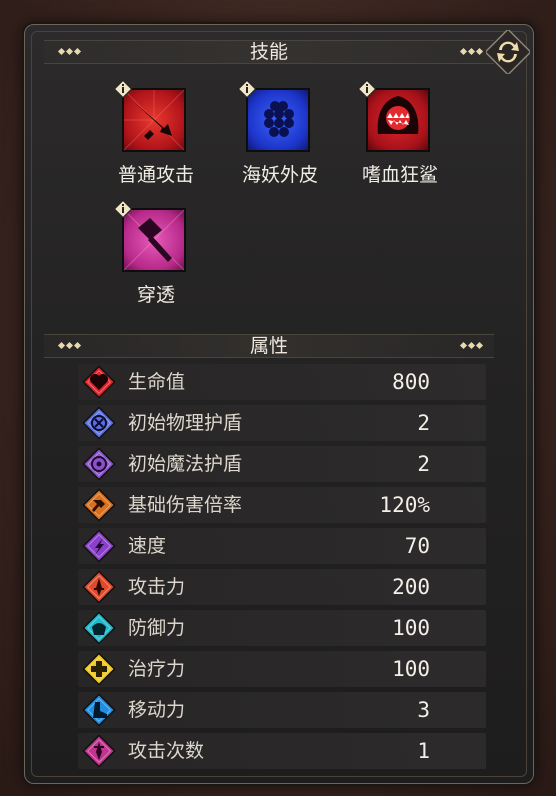  What do you see at coordinates (282, 423) in the screenshot?
I see `attribute-row: 初始物理护盾 2` at bounding box center [282, 423].